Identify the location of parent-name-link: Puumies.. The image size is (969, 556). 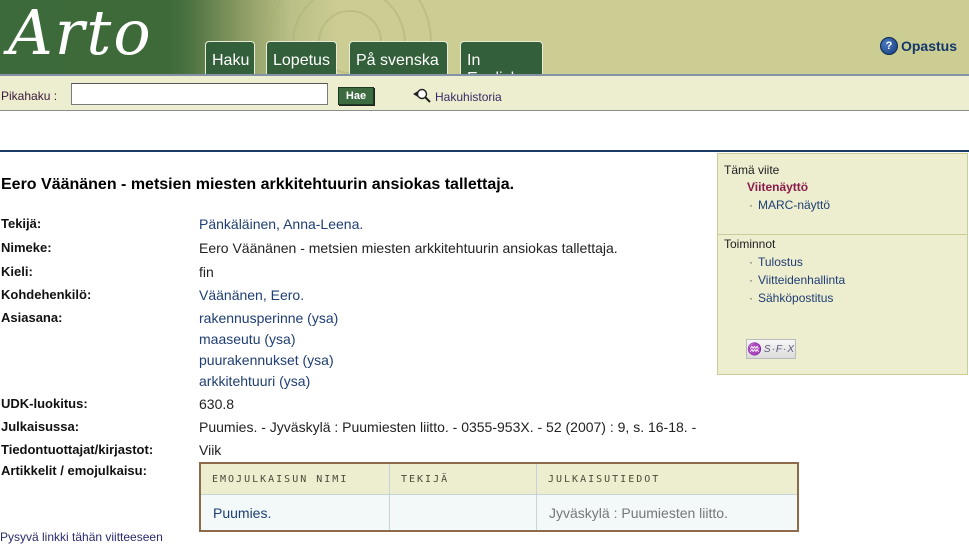
(242, 513).